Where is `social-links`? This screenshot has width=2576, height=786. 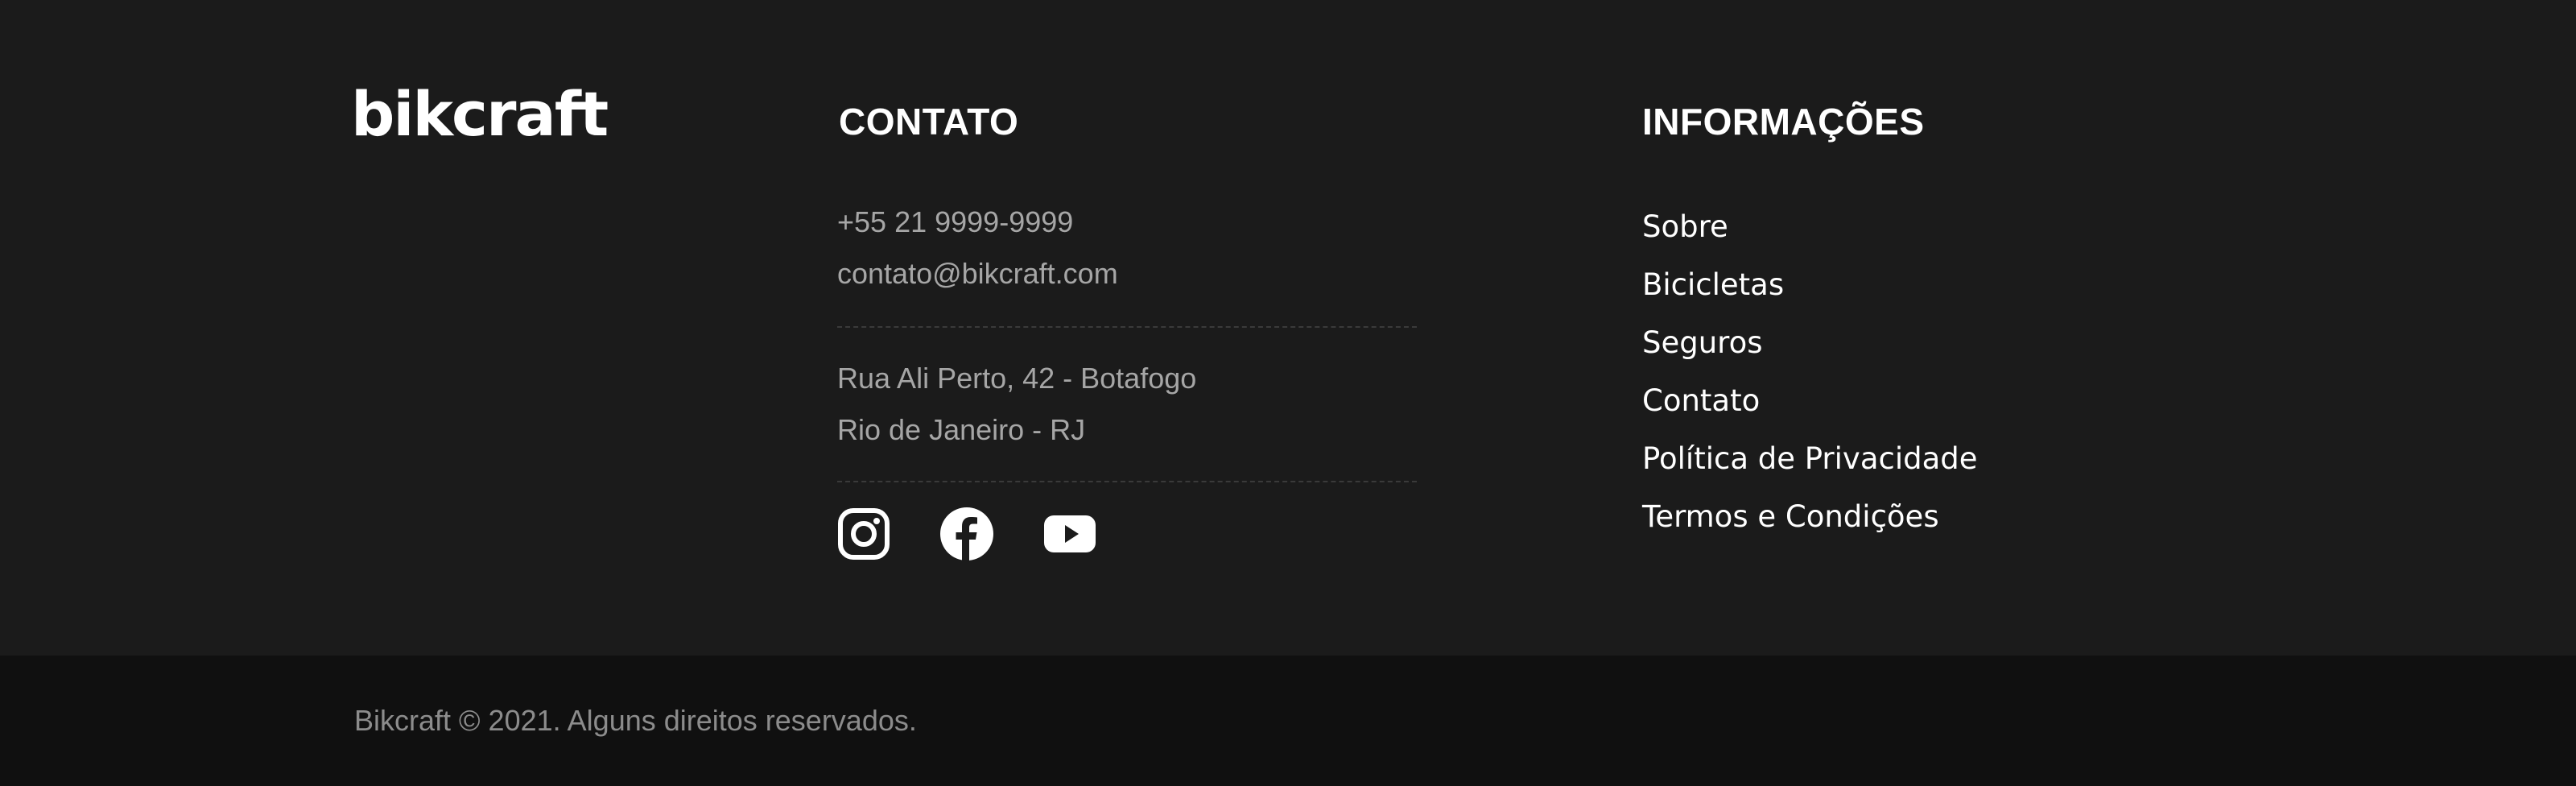
social-links is located at coordinates (966, 534).